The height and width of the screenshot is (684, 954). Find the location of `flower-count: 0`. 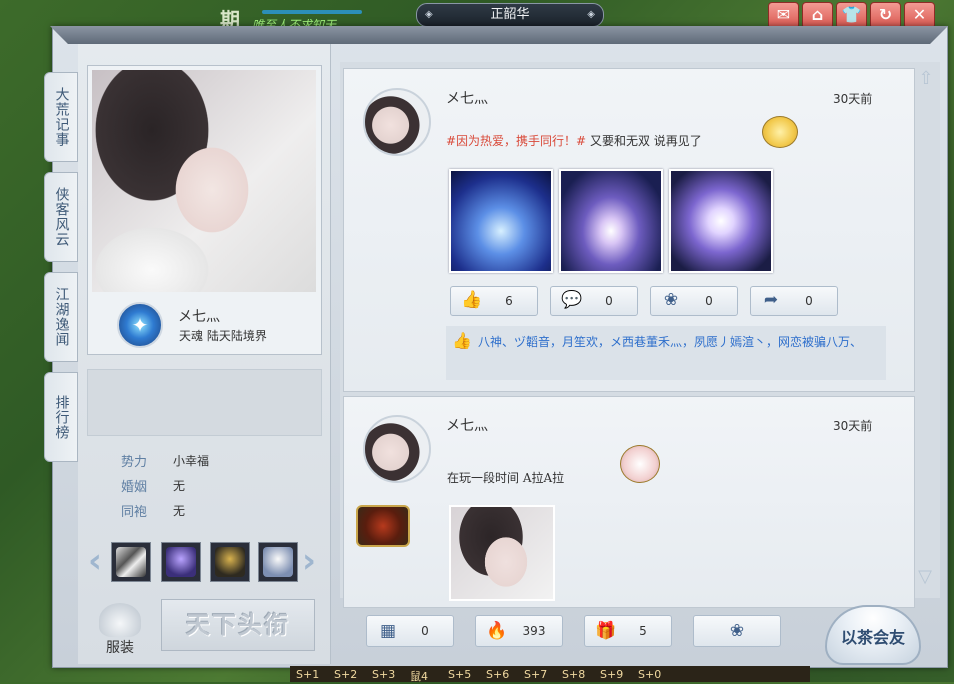

flower-count: 0 is located at coordinates (709, 301).